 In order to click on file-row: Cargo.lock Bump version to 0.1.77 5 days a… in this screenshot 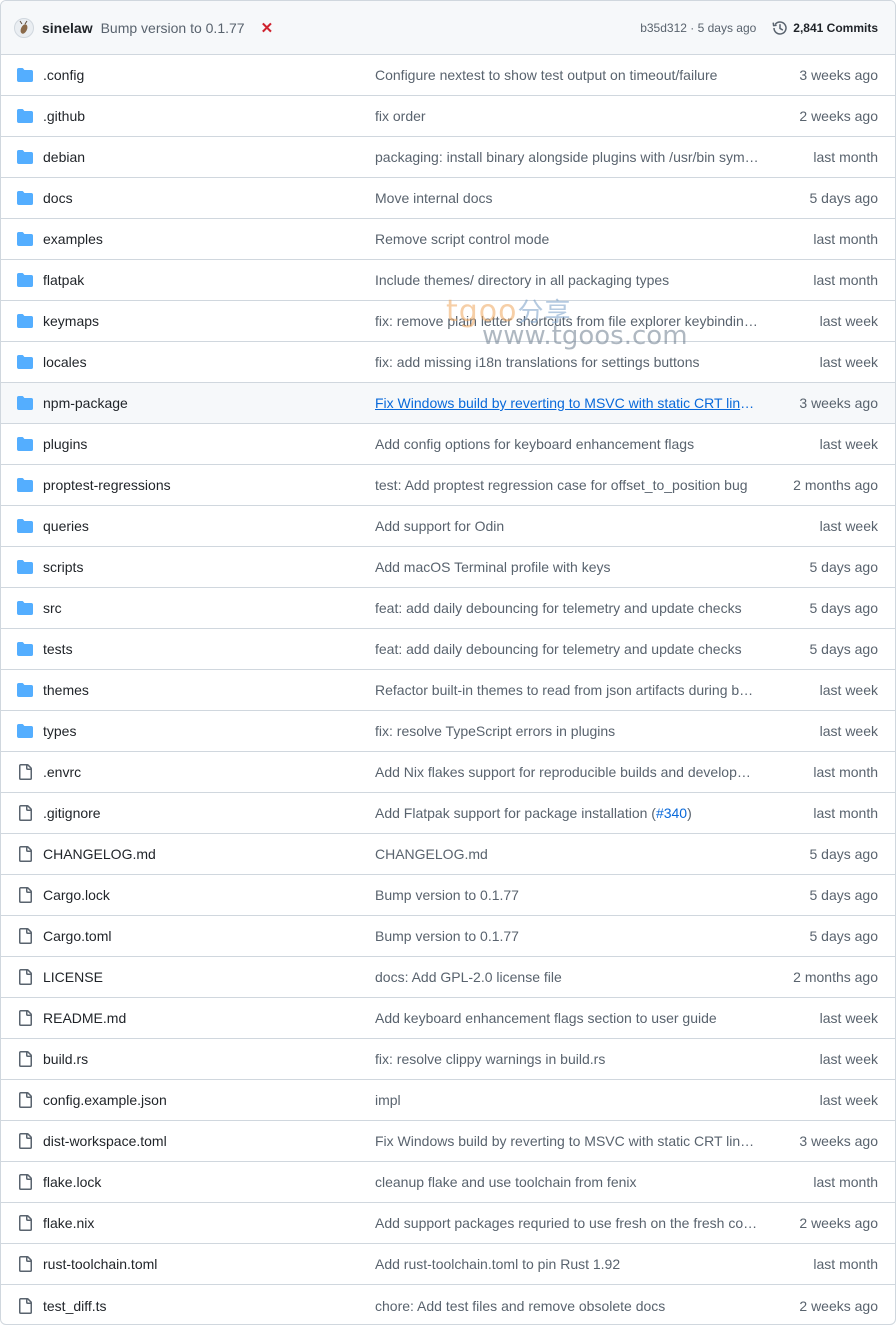, I will do `click(448, 895)`.